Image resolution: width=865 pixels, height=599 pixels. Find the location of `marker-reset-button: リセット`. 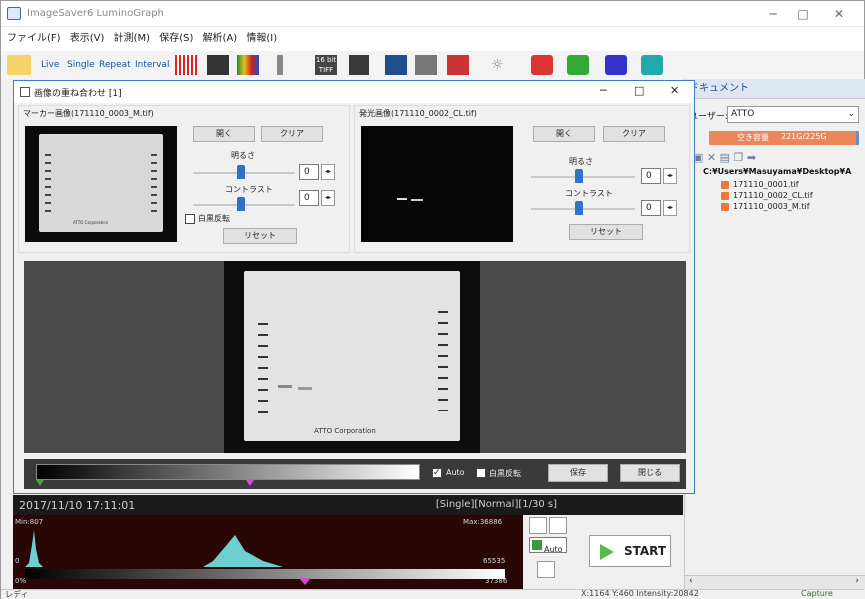

marker-reset-button: リセット is located at coordinates (260, 236).